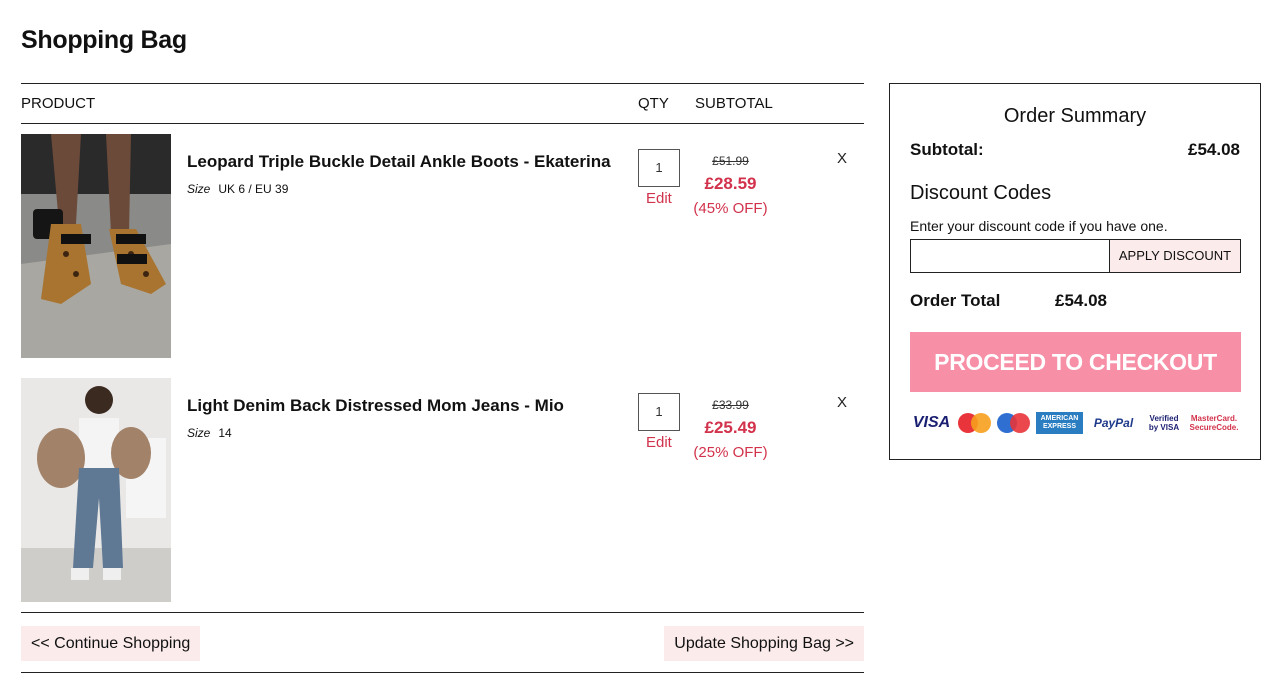  What do you see at coordinates (1010, 256) in the screenshot?
I see `discount-code-input` at bounding box center [1010, 256].